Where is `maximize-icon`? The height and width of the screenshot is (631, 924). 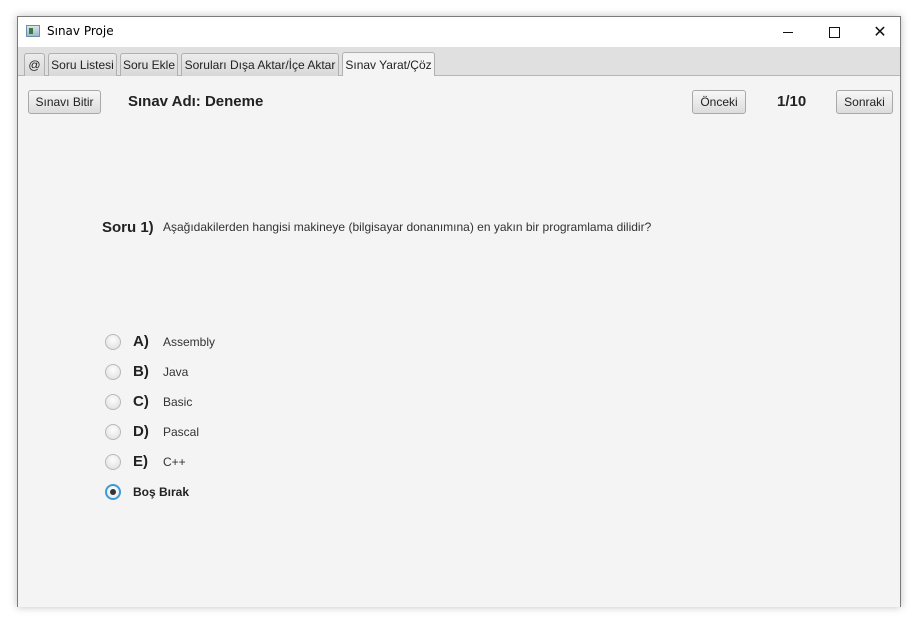 maximize-icon is located at coordinates (834, 32).